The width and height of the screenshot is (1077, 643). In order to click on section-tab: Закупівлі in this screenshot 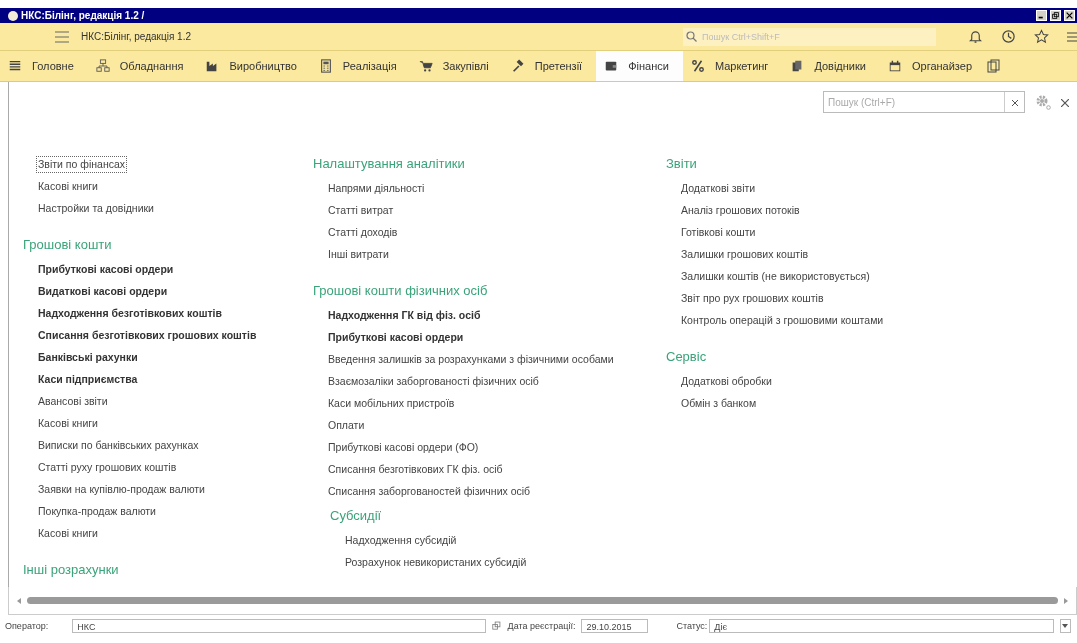, I will do `click(456, 66)`.